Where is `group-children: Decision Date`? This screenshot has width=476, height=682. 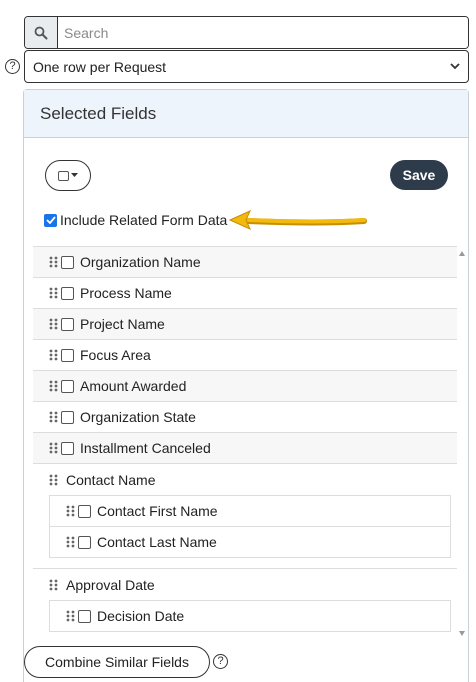 group-children: Decision Date is located at coordinates (250, 616).